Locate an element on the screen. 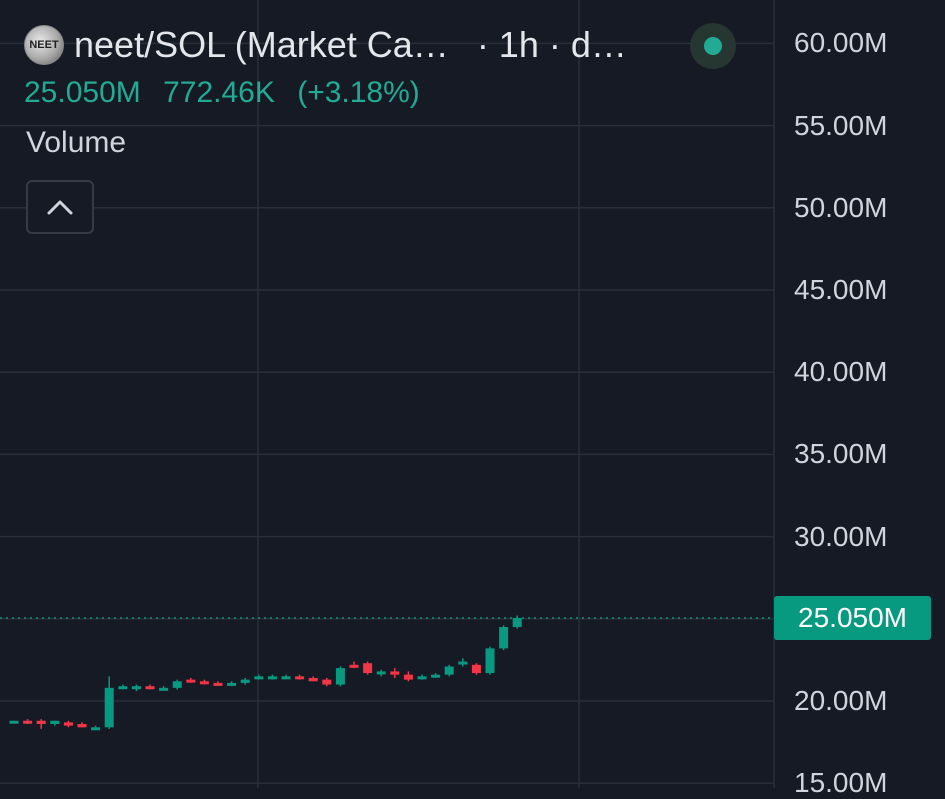  y-axis-tick-label: 20.00M is located at coordinates (841, 700).